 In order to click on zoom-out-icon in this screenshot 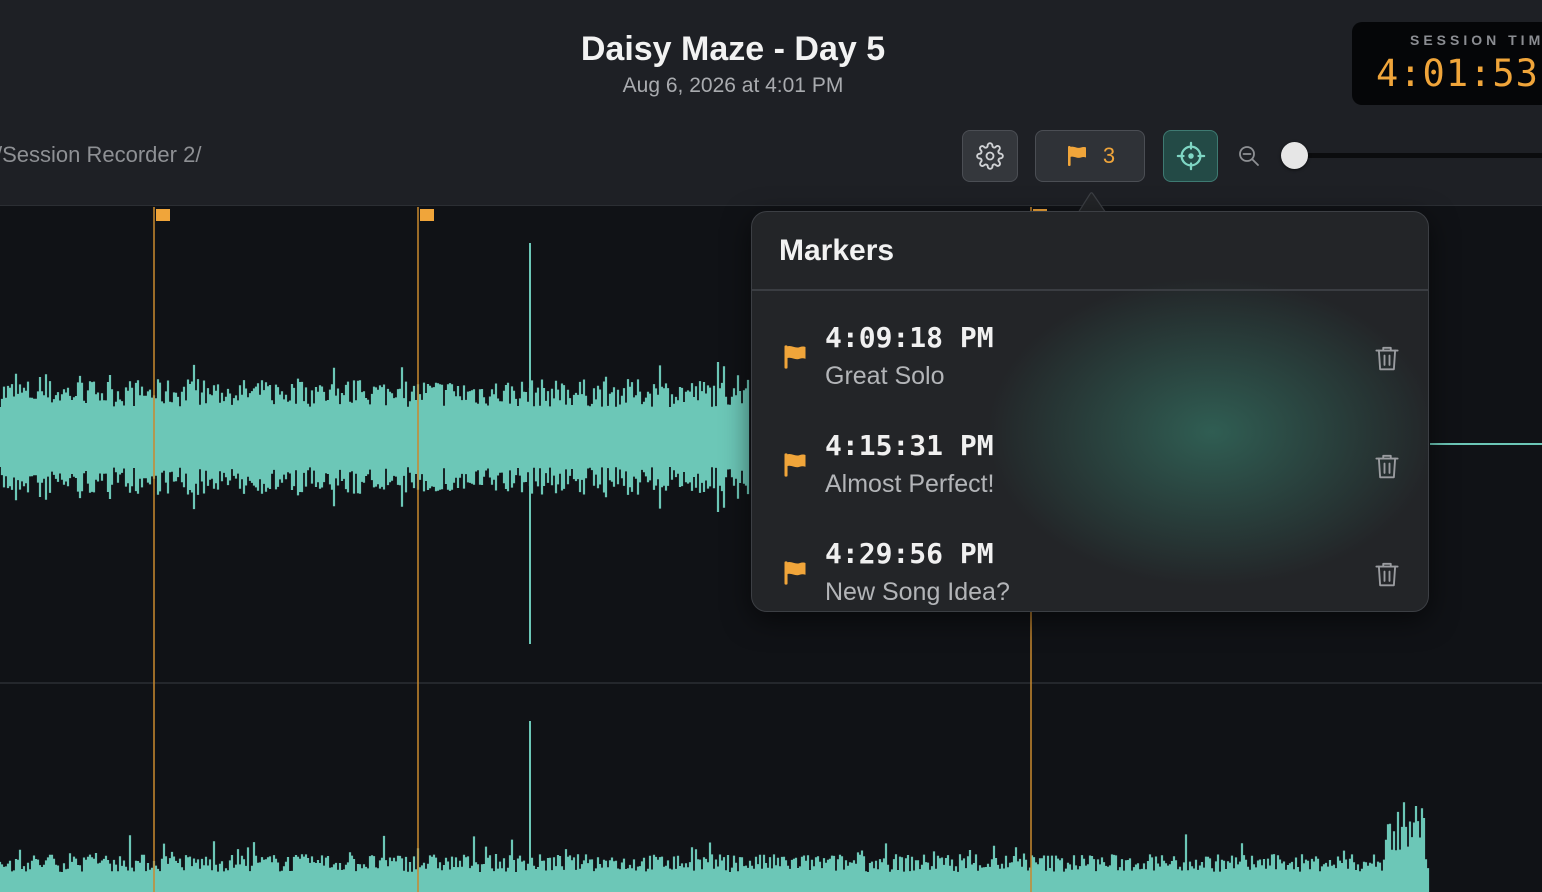, I will do `click(1249, 156)`.